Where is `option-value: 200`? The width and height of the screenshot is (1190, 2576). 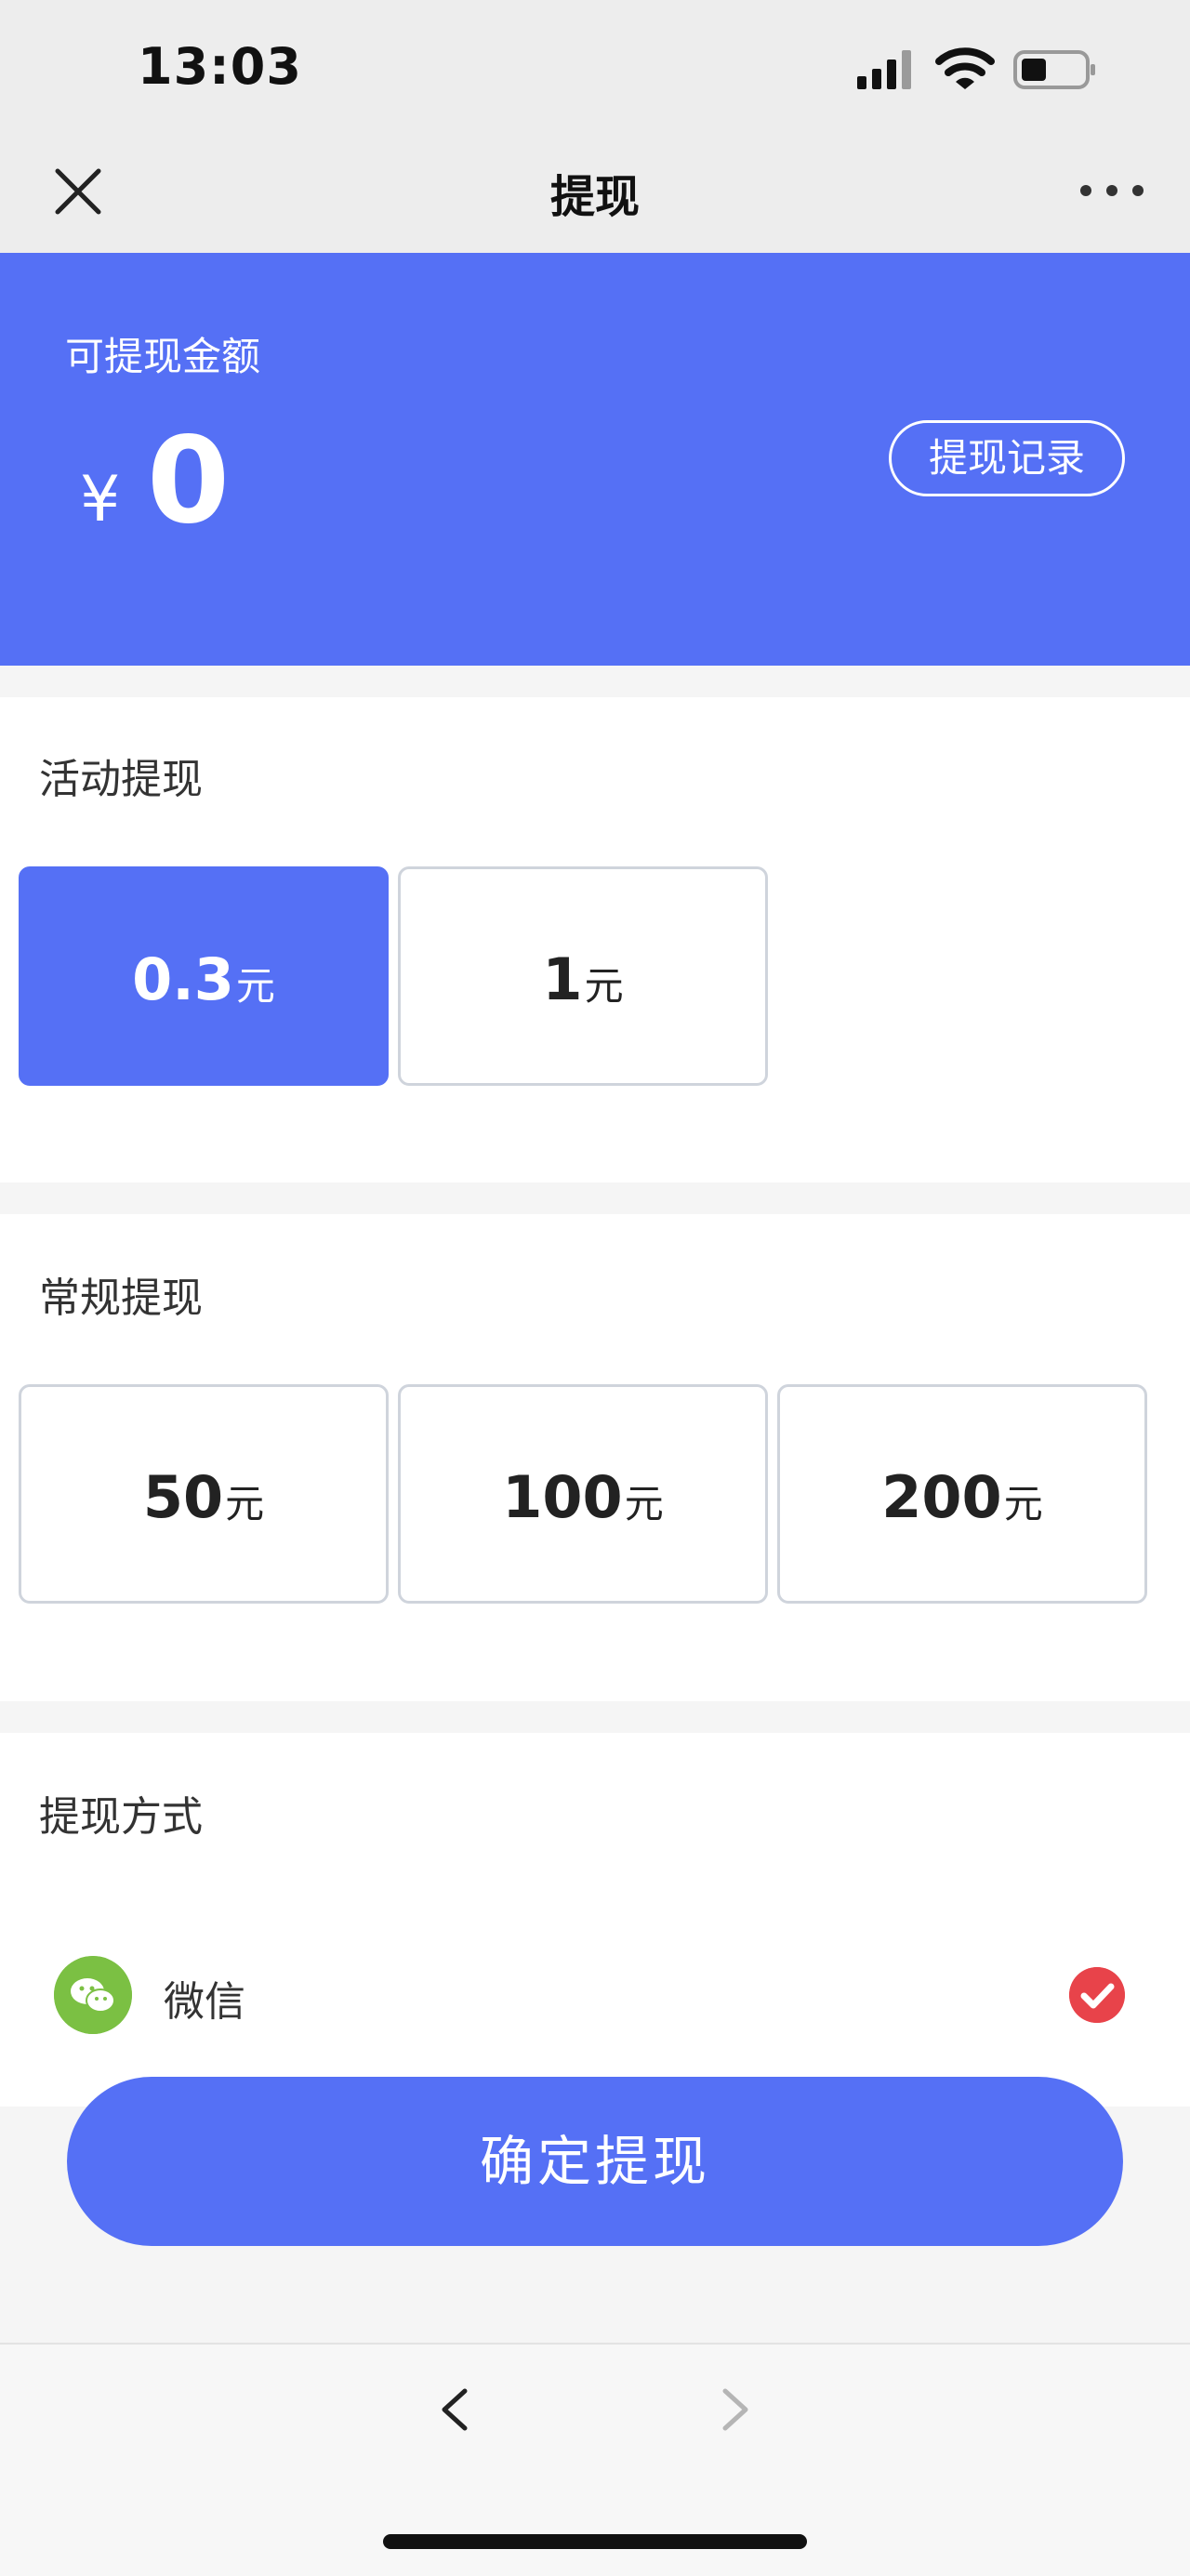
option-value: 200 is located at coordinates (941, 1497).